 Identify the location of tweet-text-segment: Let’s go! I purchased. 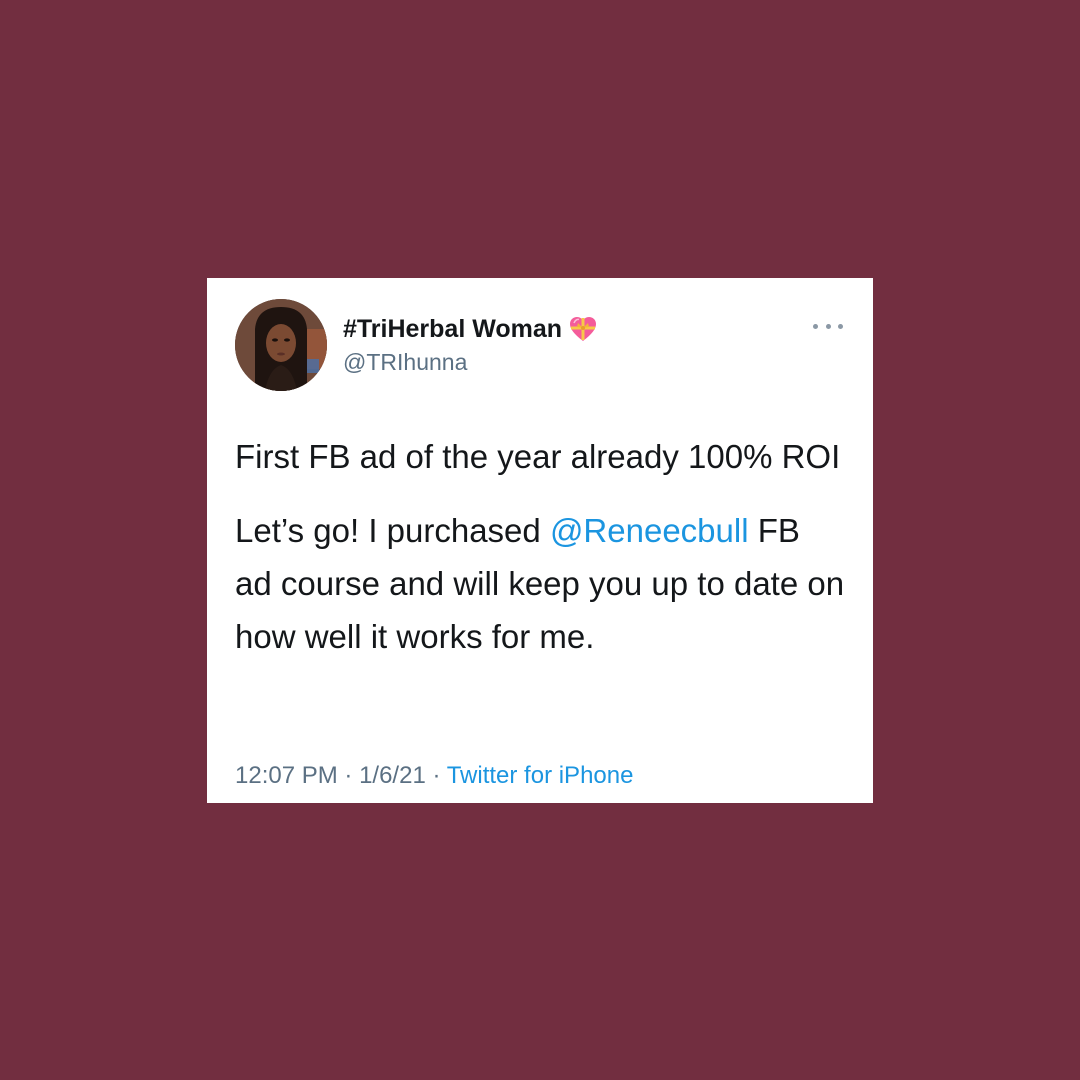
(392, 530).